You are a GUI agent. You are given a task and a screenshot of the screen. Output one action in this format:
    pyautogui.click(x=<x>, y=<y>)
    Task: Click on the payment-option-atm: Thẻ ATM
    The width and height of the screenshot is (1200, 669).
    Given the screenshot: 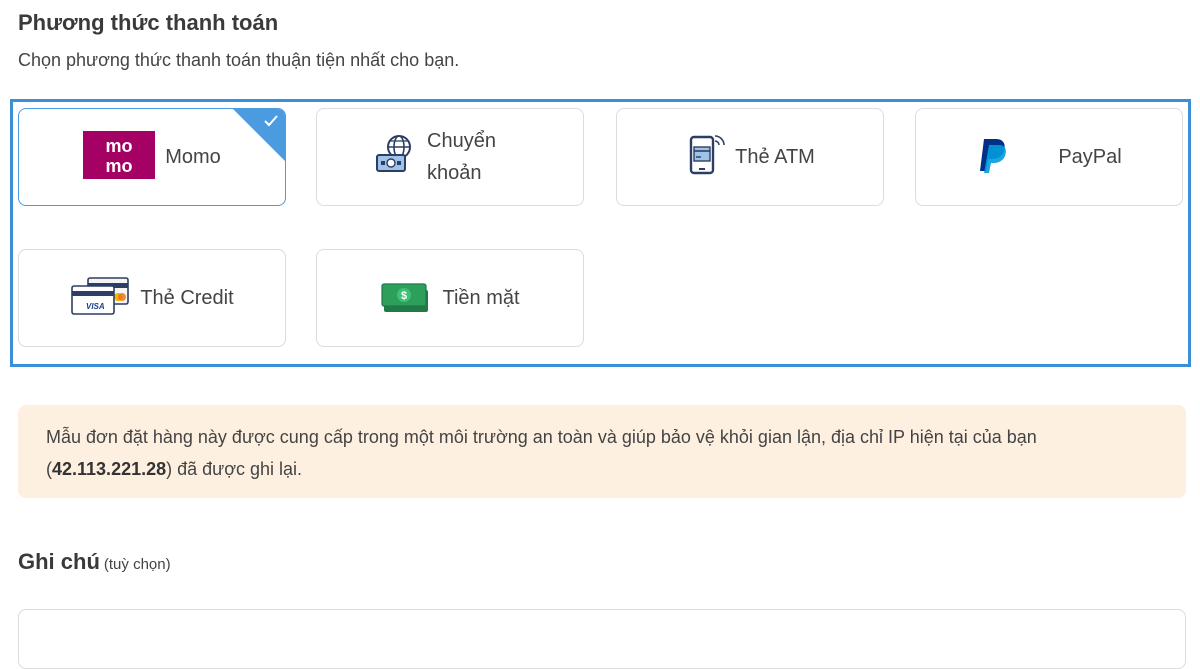 What is the action you would take?
    pyautogui.click(x=750, y=157)
    